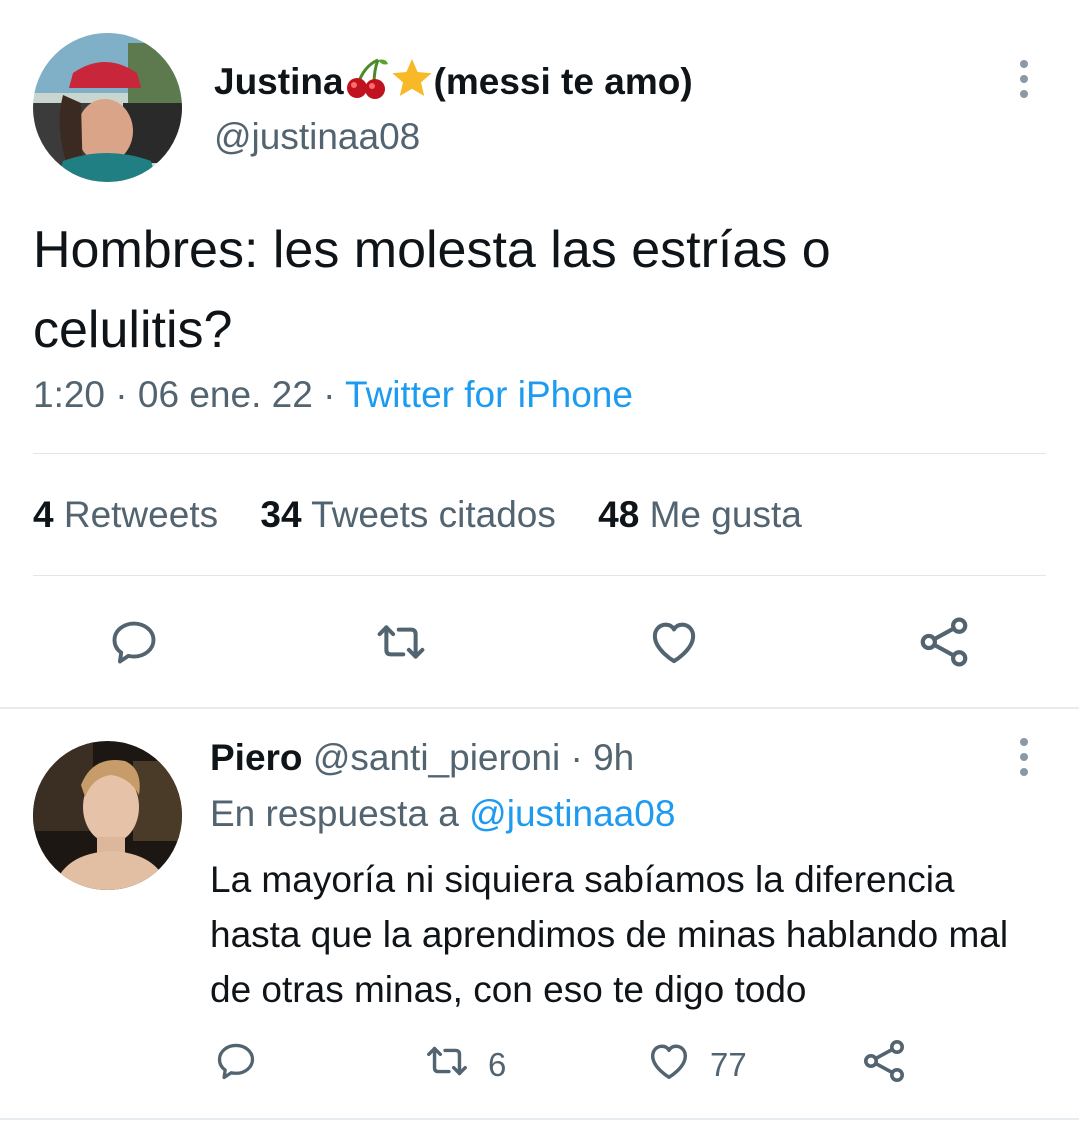 The width and height of the screenshot is (1079, 1128). I want to click on star-emoji, so click(412, 82).